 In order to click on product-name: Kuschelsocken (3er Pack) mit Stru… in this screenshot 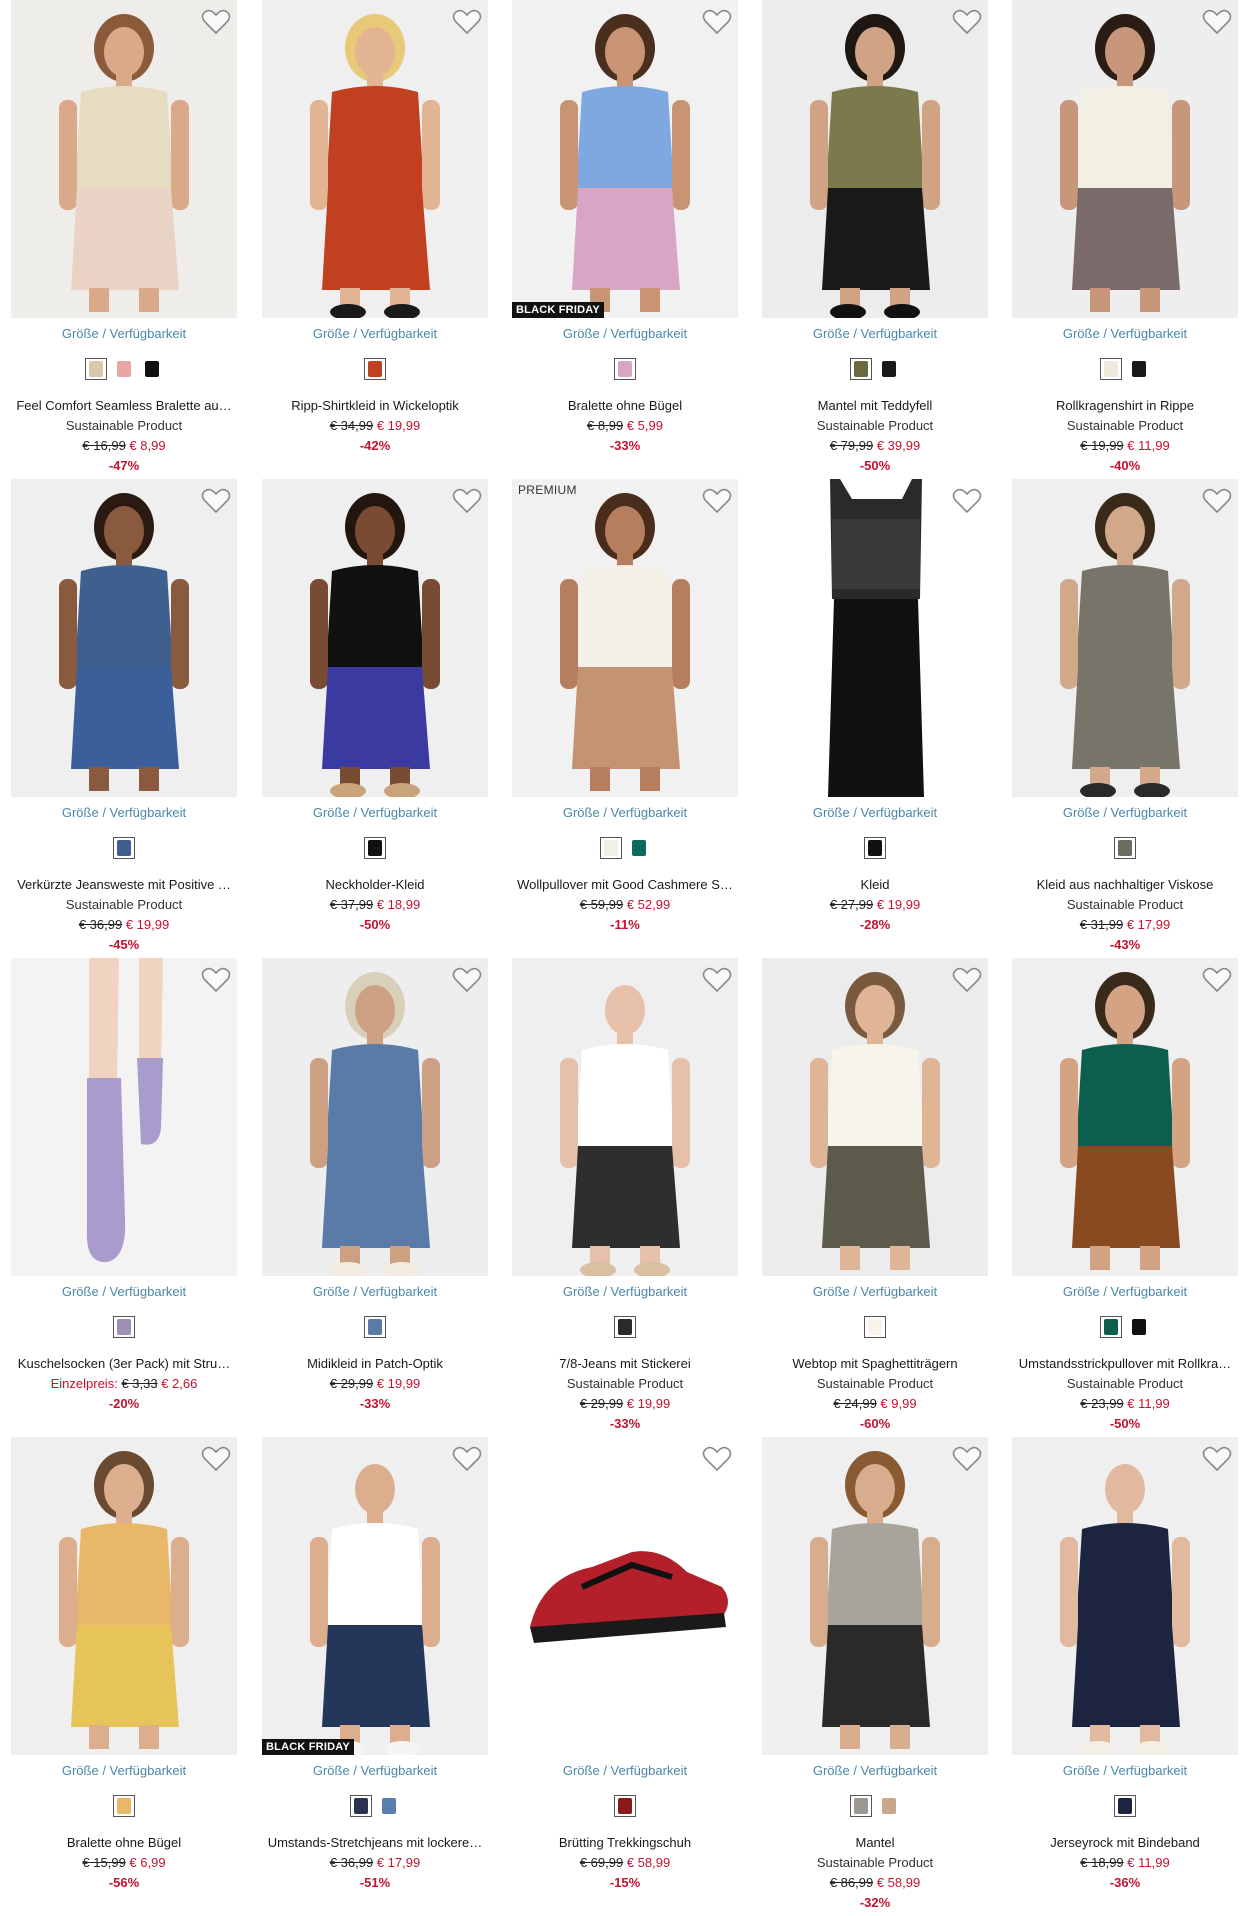, I will do `click(124, 1363)`.